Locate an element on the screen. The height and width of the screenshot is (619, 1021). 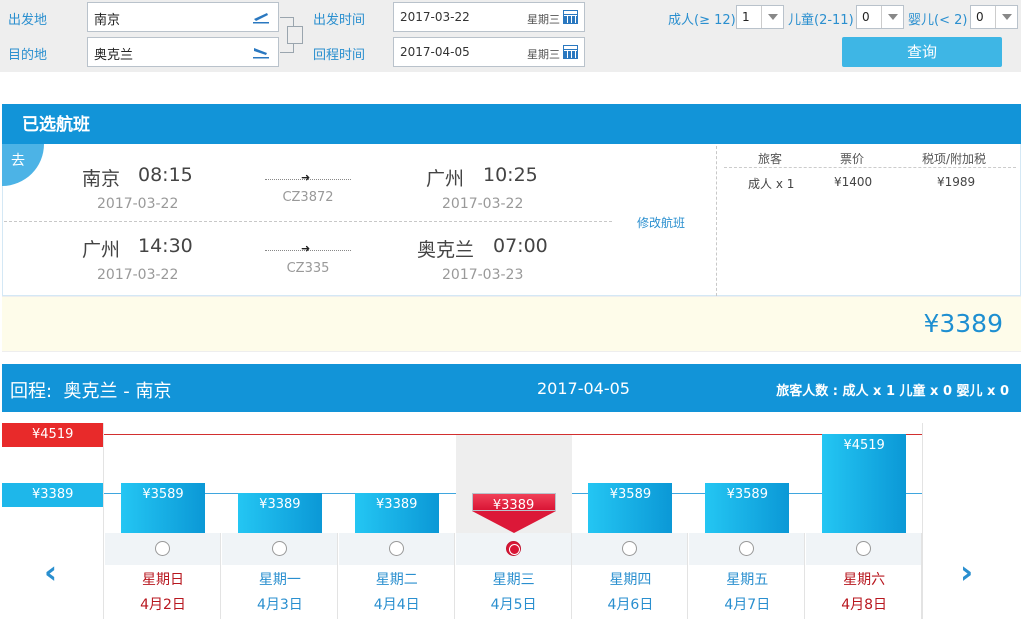
return-route: 奥克兰 - 南京 is located at coordinates (117, 391).